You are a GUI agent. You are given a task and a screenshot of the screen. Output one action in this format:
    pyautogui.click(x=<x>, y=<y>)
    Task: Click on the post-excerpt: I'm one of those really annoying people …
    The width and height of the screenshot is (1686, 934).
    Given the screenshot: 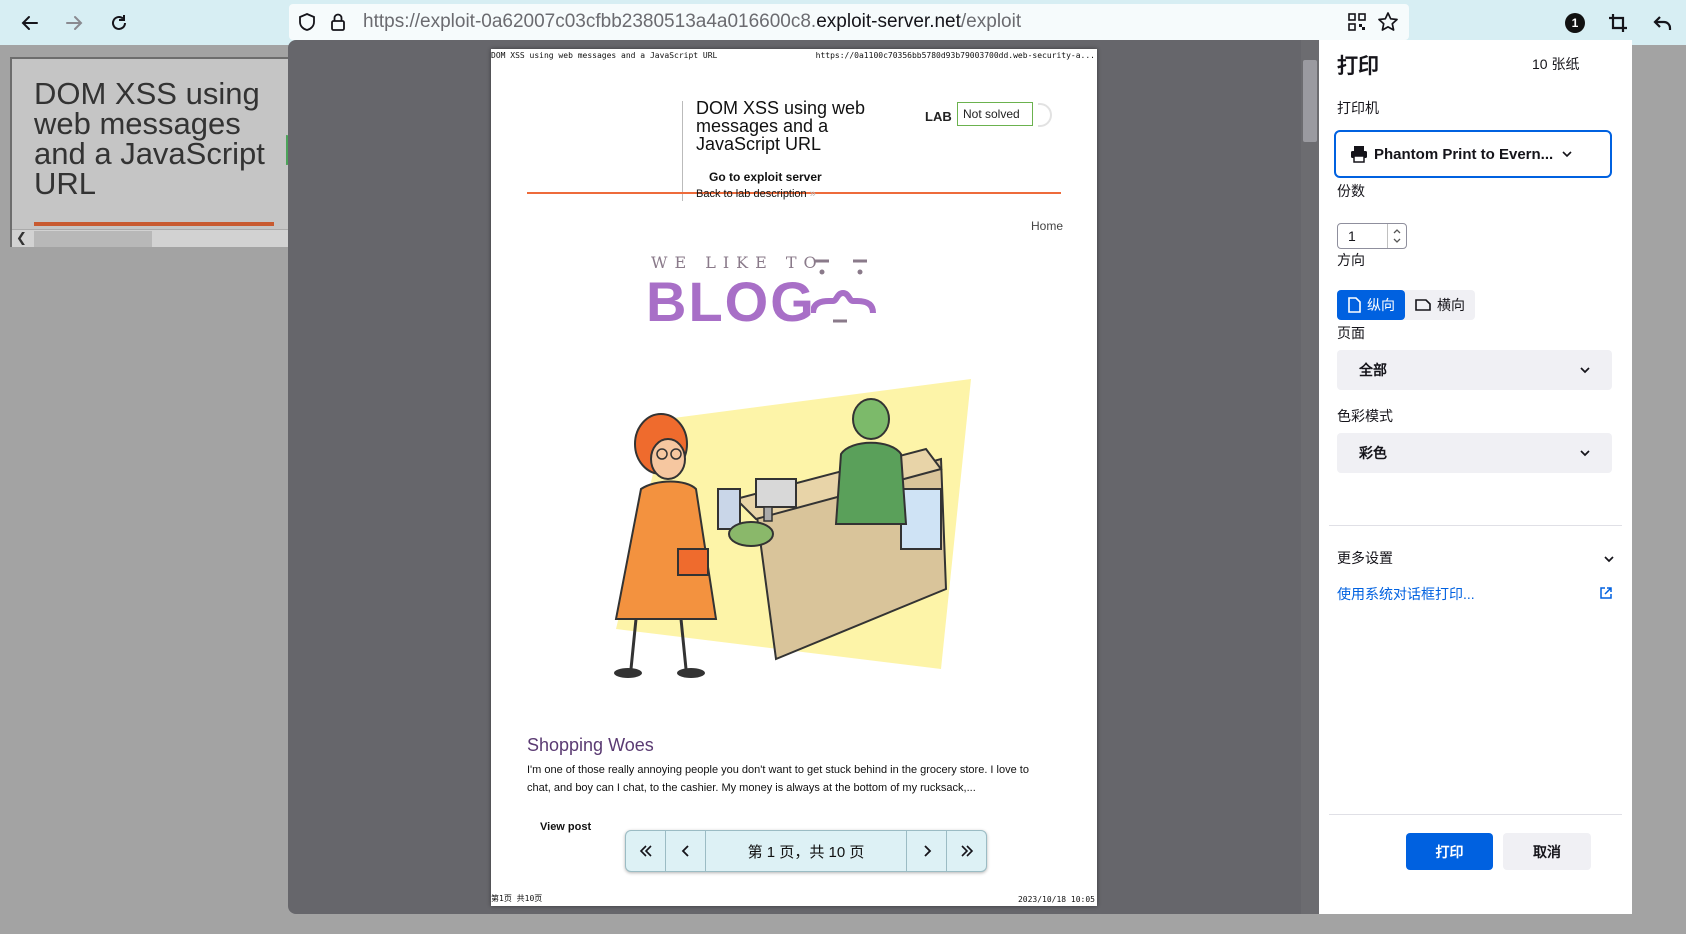 What is the action you would take?
    pyautogui.click(x=778, y=779)
    